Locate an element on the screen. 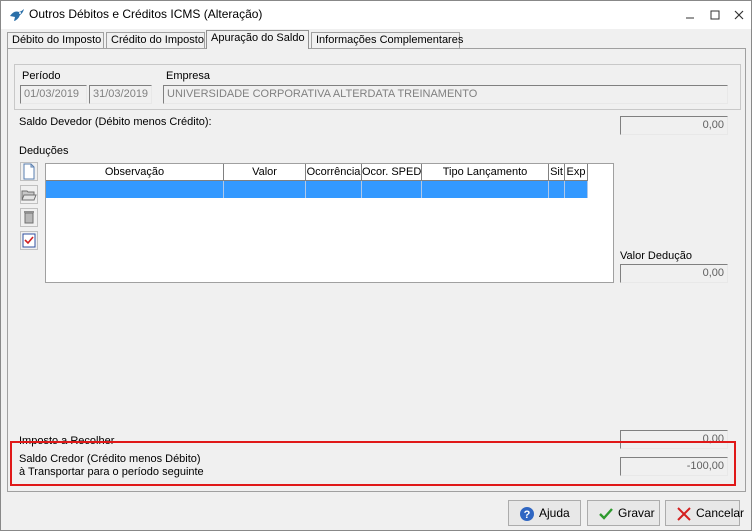 Image resolution: width=752 pixels, height=531 pixels. col-ocorrencia: Ocorrência is located at coordinates (334, 172).